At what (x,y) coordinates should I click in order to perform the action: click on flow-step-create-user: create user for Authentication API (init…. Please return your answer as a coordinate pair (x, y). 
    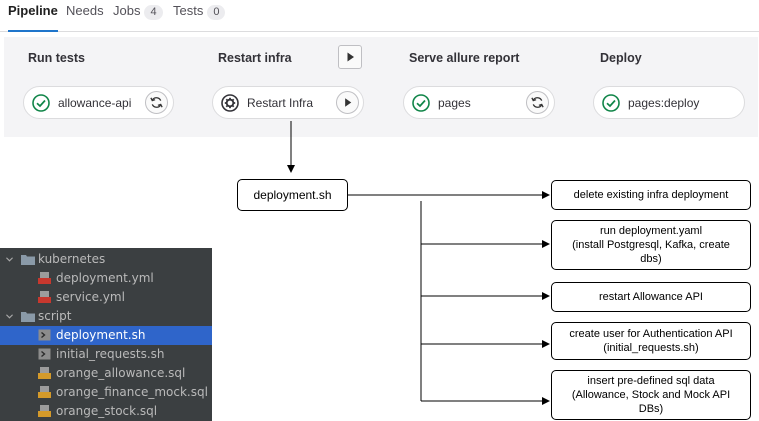
    Looking at the image, I should click on (651, 341).